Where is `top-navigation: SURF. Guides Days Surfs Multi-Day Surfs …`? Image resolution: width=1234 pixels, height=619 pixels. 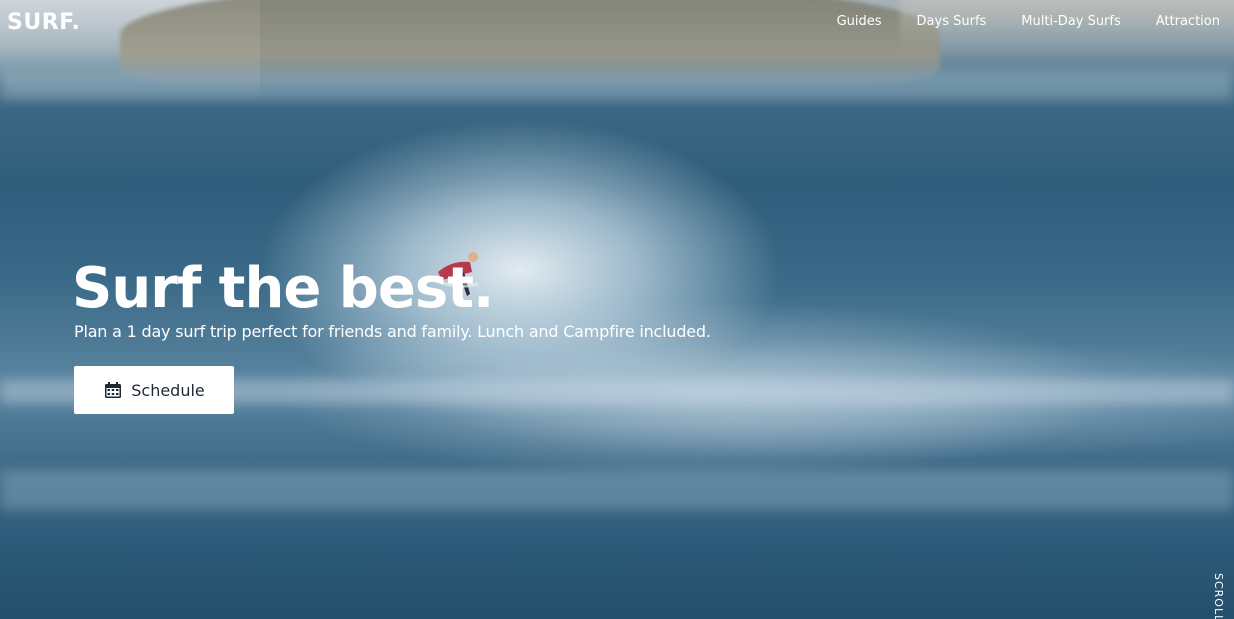
top-navigation: SURF. Guides Days Surfs Multi-Day Surfs … is located at coordinates (617, 22).